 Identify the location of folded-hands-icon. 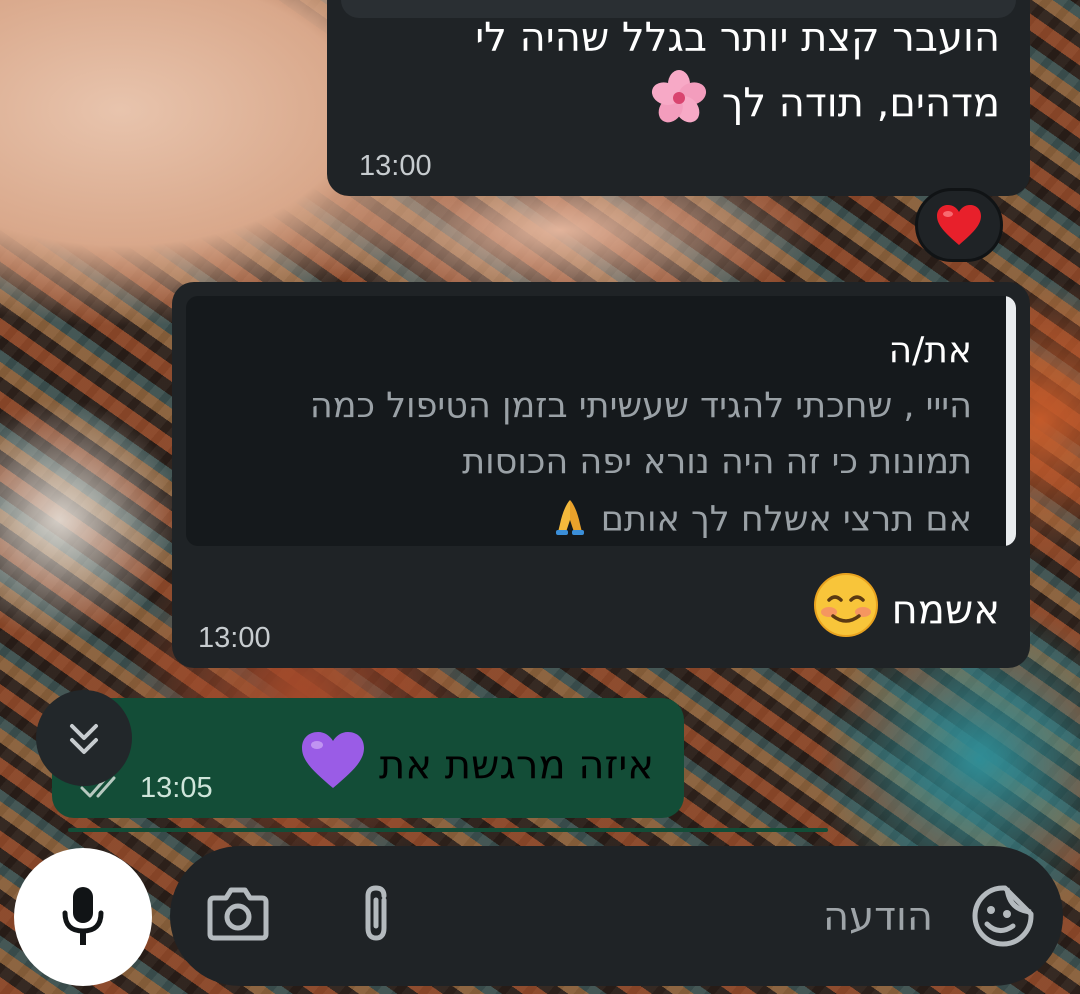
(570, 520).